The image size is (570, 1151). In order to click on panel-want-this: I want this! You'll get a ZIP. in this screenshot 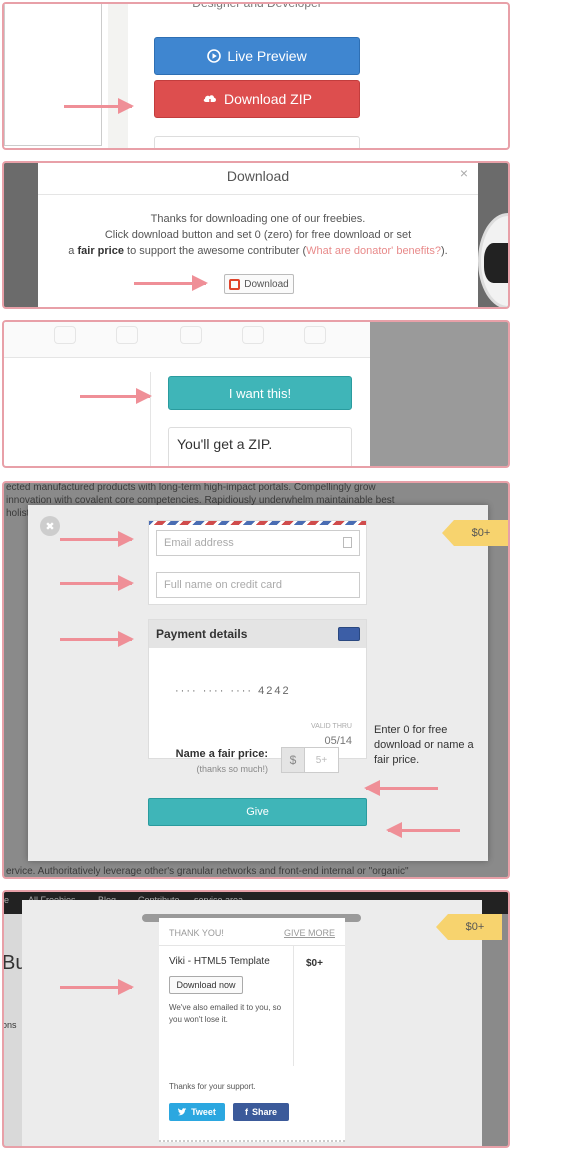, I will do `click(256, 394)`.